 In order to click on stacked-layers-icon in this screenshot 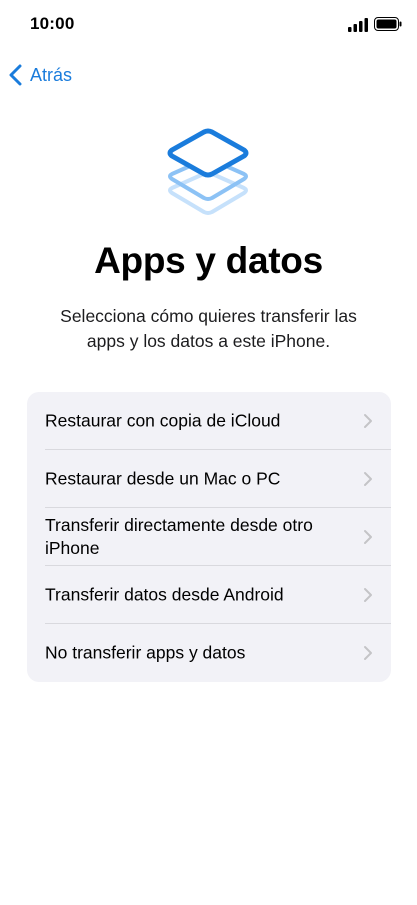, I will do `click(208, 171)`.